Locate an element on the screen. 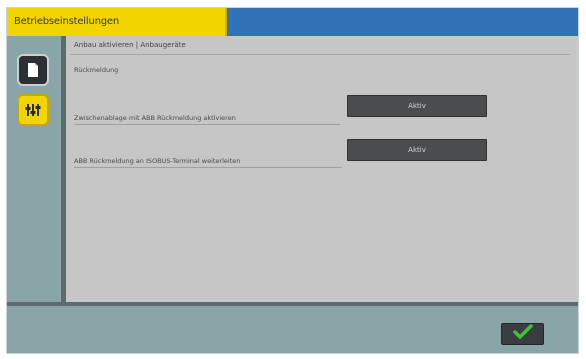 Image resolution: width=586 pixels, height=359 pixels. sliders-icon is located at coordinates (33, 110).